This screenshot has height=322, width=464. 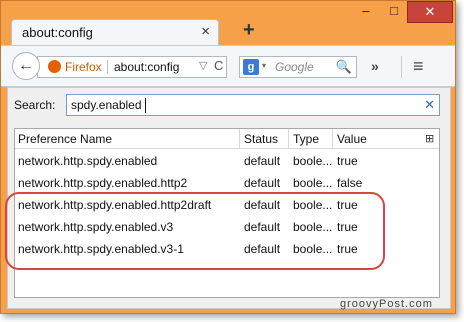 What do you see at coordinates (386, 304) in the screenshot?
I see `watermark: groovyPost.com` at bounding box center [386, 304].